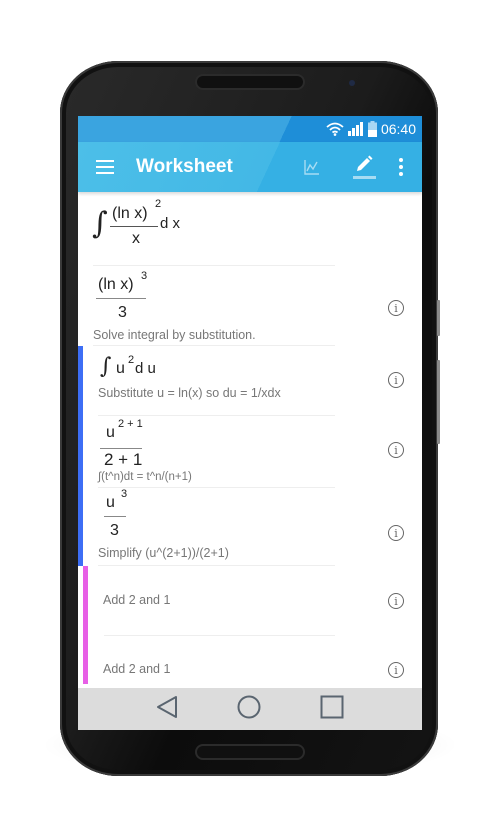  What do you see at coordinates (312, 167) in the screenshot?
I see `graph-icon` at bounding box center [312, 167].